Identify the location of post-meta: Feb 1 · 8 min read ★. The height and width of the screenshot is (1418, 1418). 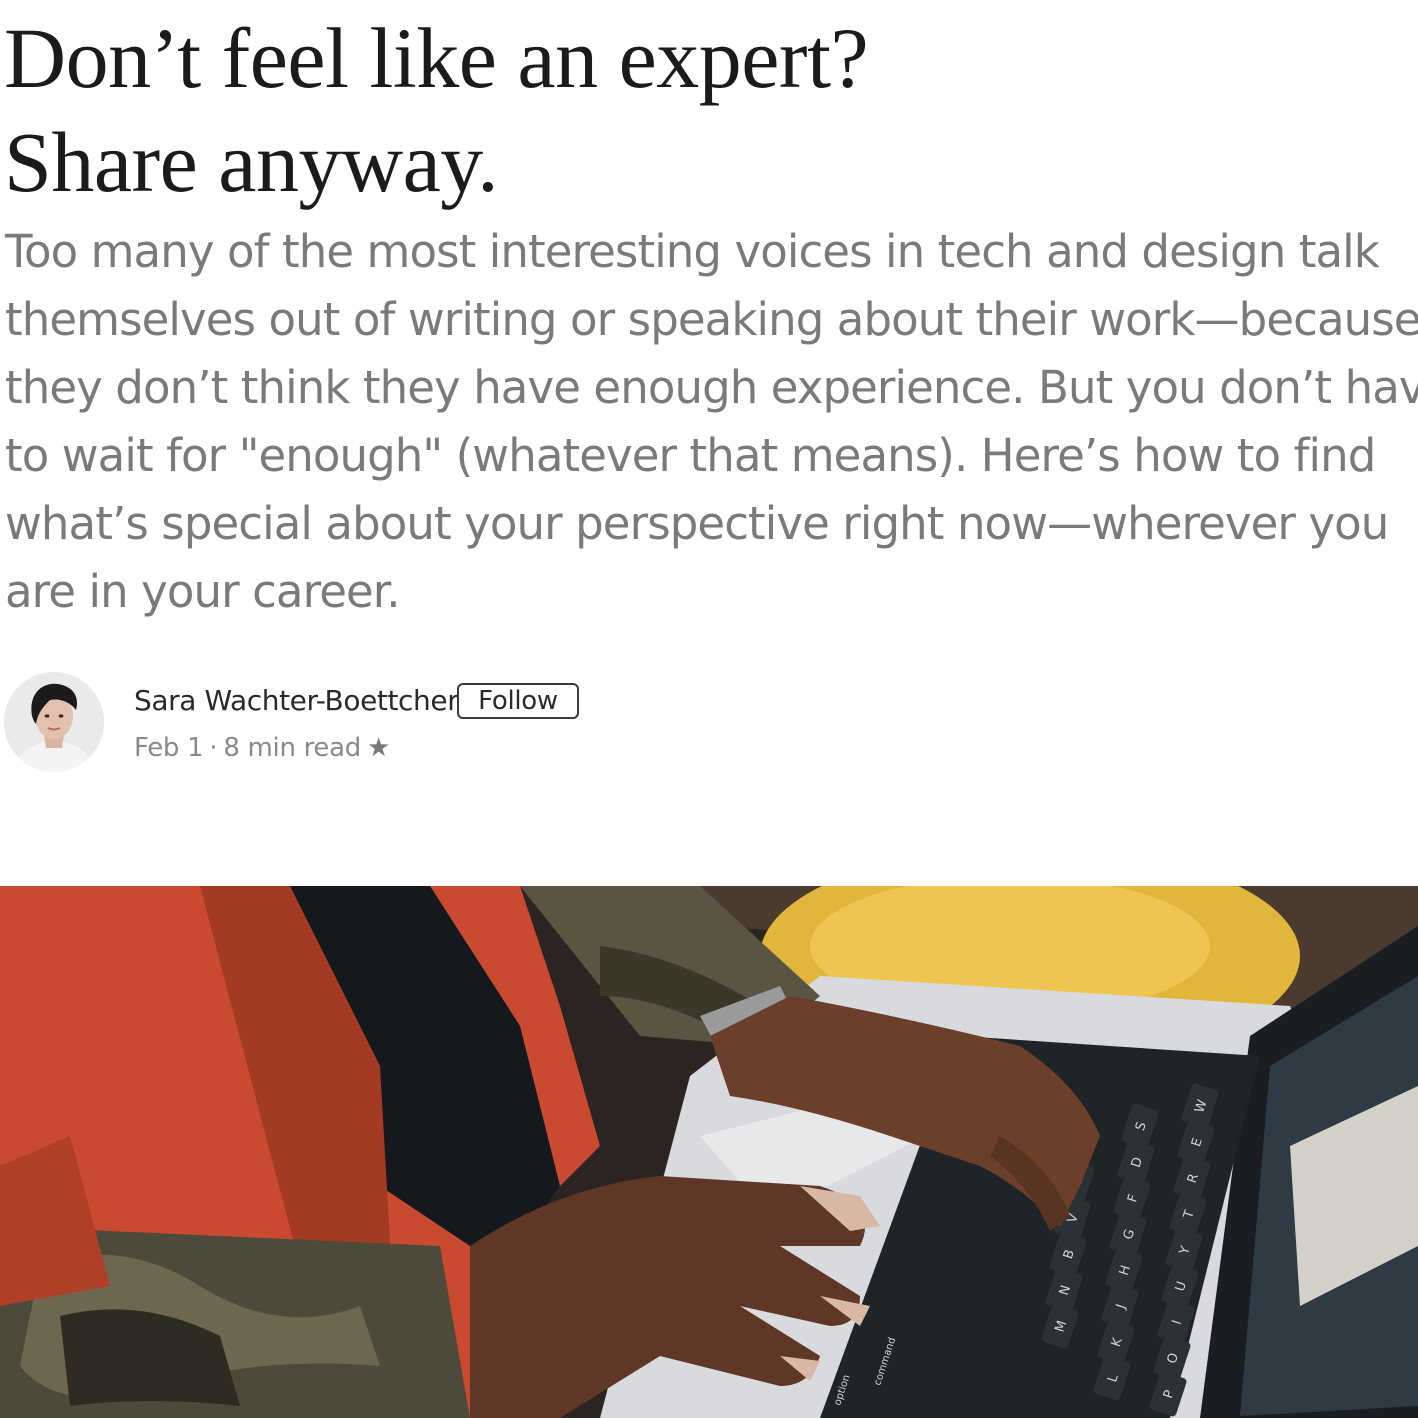
(262, 748).